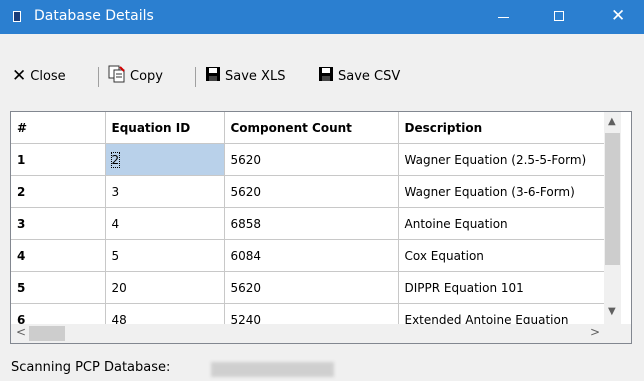  What do you see at coordinates (165, 223) in the screenshot?
I see `equation-id-cell: 4` at bounding box center [165, 223].